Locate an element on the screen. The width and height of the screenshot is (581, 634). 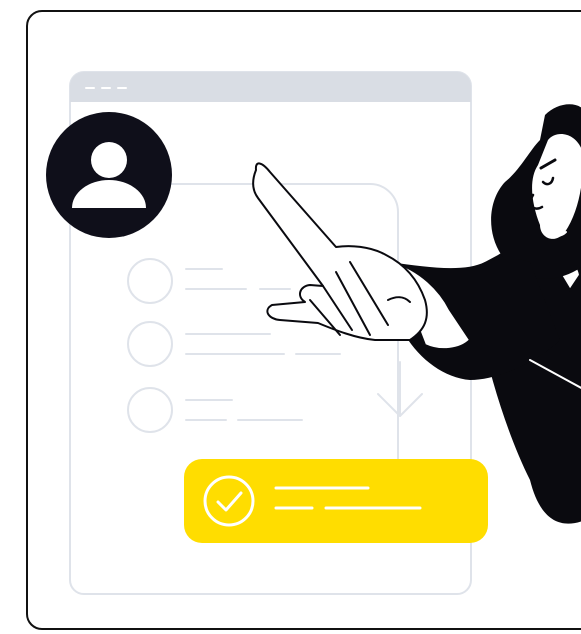
confirmation-banner is located at coordinates (336, 501).